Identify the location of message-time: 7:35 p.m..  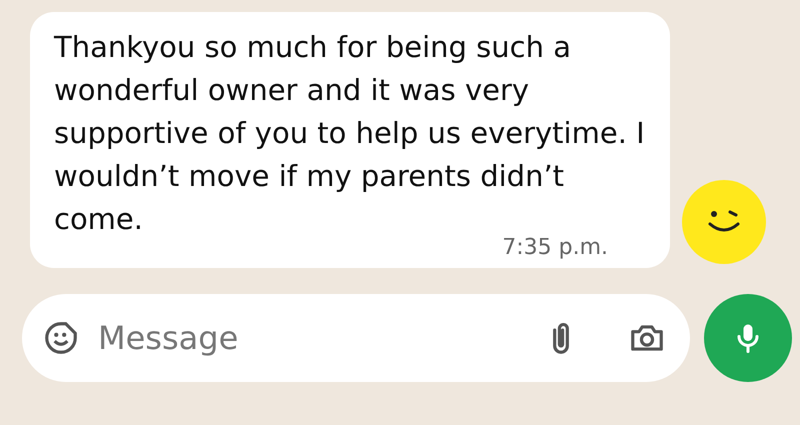
(555, 247).